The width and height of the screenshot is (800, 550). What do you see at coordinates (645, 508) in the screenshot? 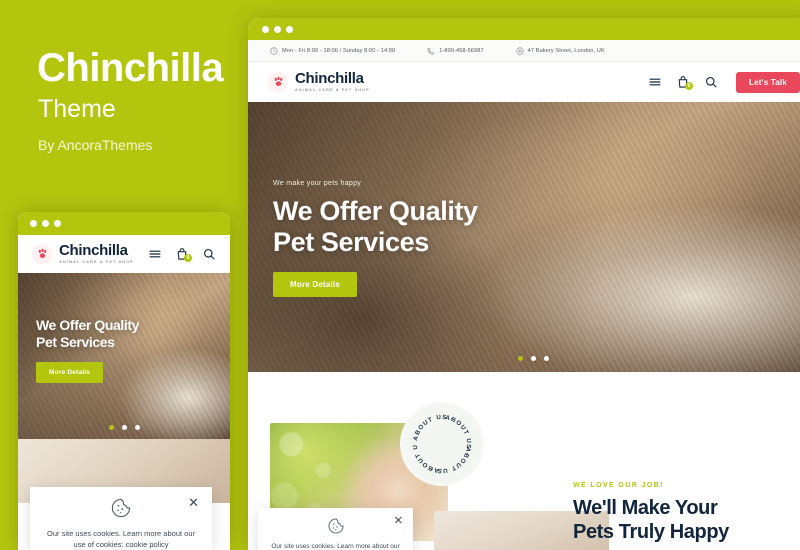
I see `about-title-line1: We'll Make Your` at bounding box center [645, 508].